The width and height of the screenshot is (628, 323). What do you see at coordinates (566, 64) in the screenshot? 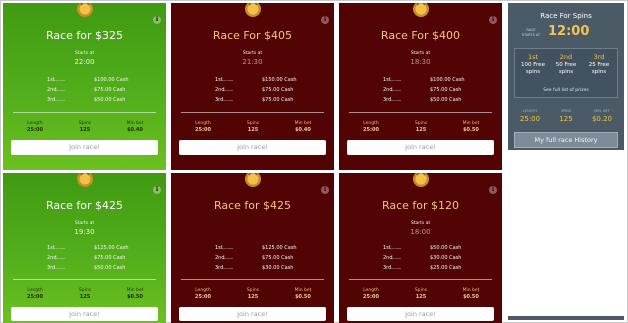
I see `prize-2nd: 2nd 50 Free spins` at bounding box center [566, 64].